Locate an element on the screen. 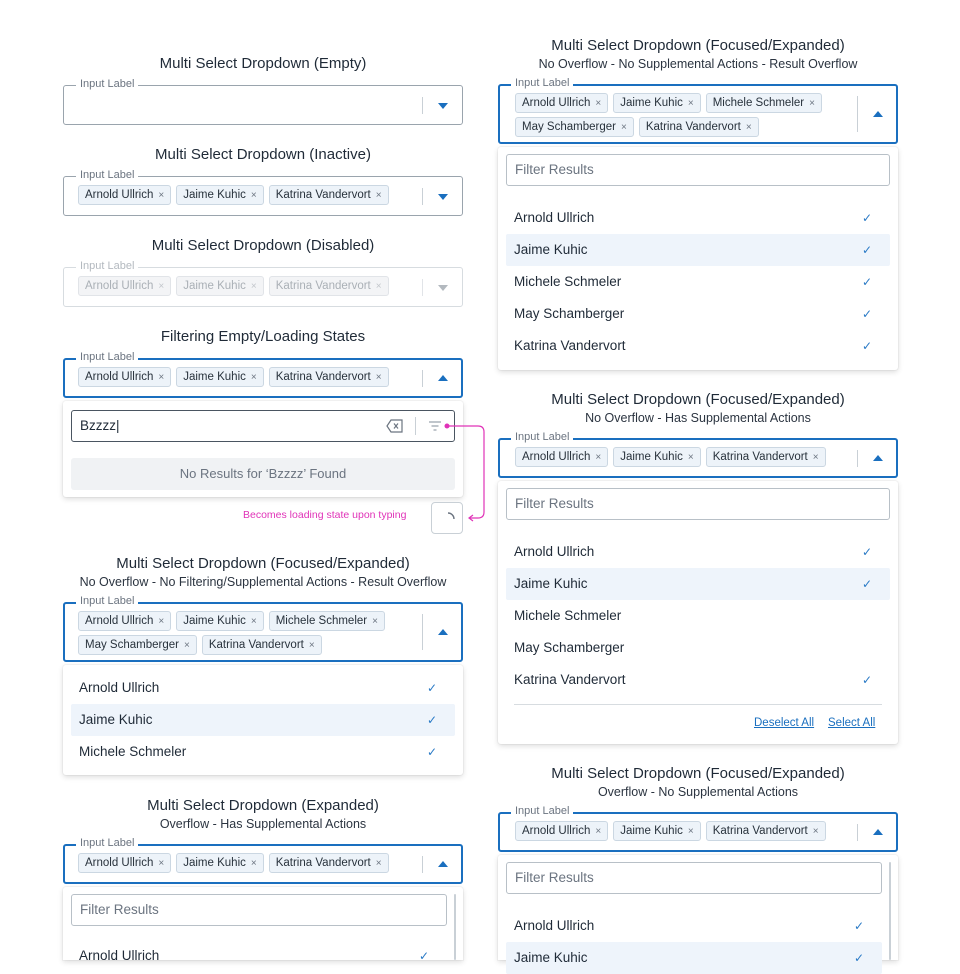 This screenshot has width=960, height=974. chip-label: Michele Schmeler is located at coordinates (758, 103).